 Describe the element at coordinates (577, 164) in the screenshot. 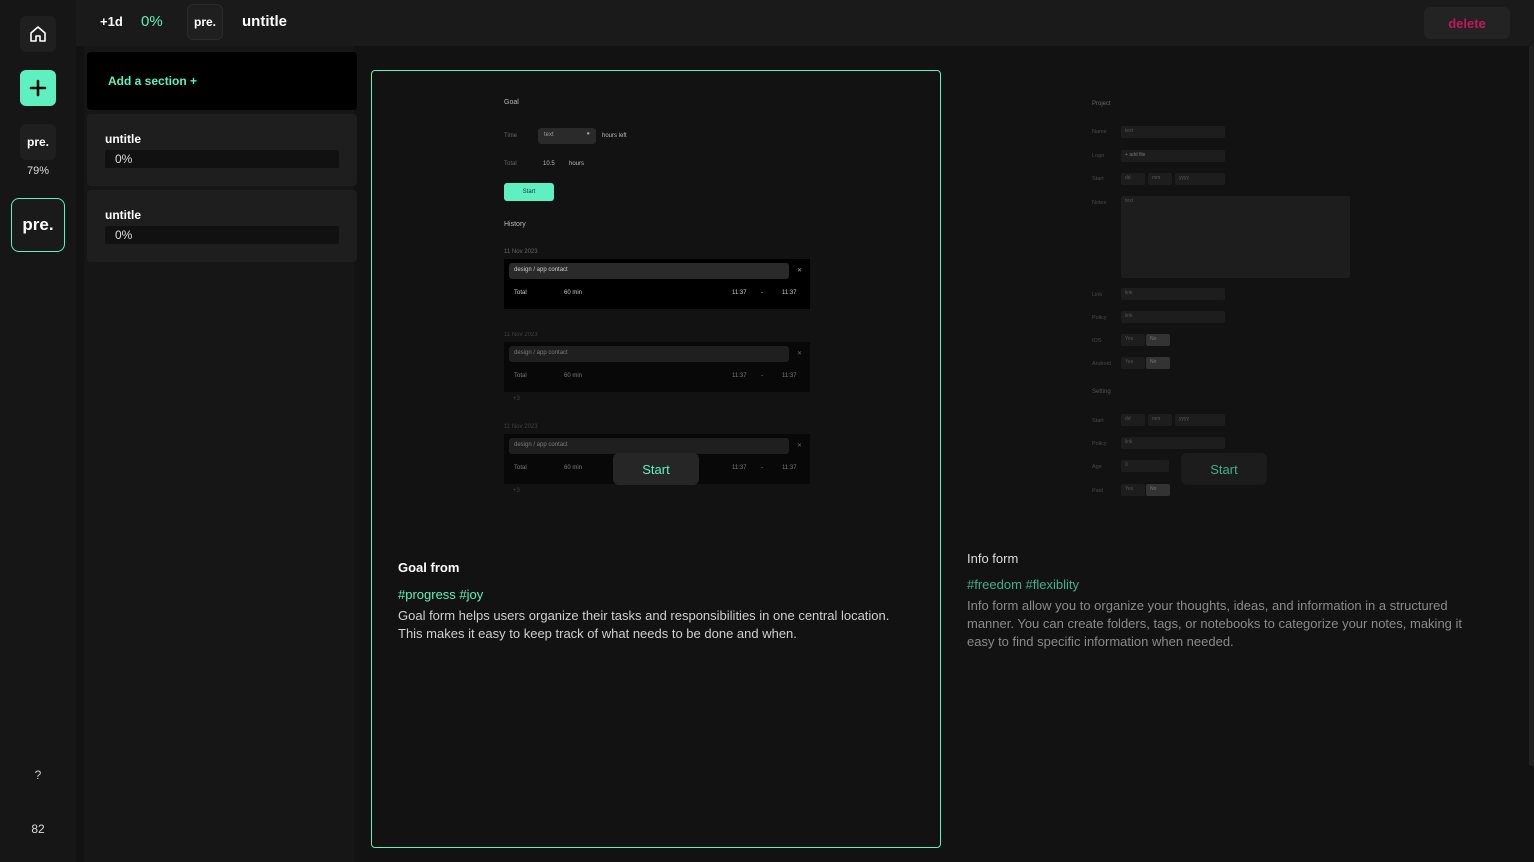

I see `preview-total-unit: hours` at that location.